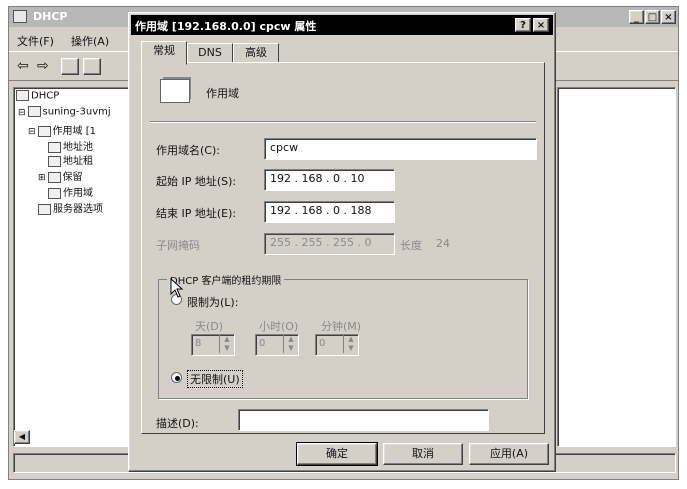 The image size is (687, 489). I want to click on dhcp-app-icon, so click(20, 16).